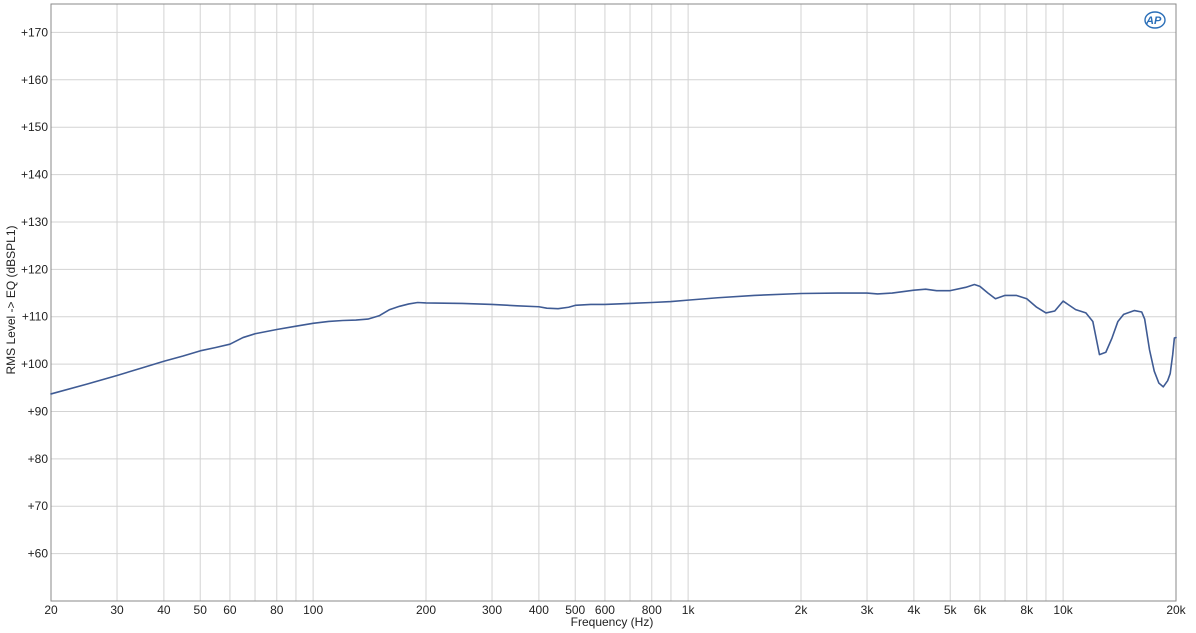  What do you see at coordinates (612, 622) in the screenshot?
I see `x-axis-label: Frequency (Hz)` at bounding box center [612, 622].